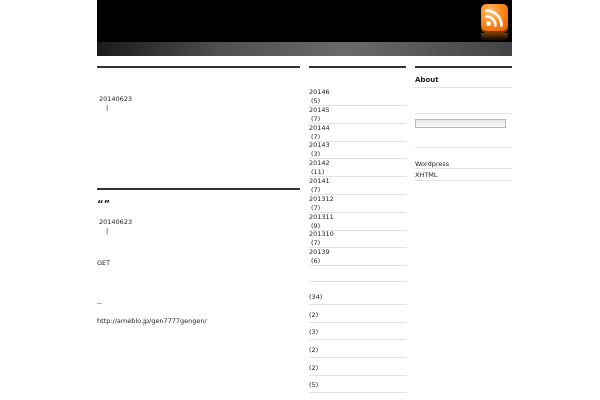 The width and height of the screenshot is (600, 400). Describe the element at coordinates (357, 265) in the screenshot. I see `archive-divider` at that location.